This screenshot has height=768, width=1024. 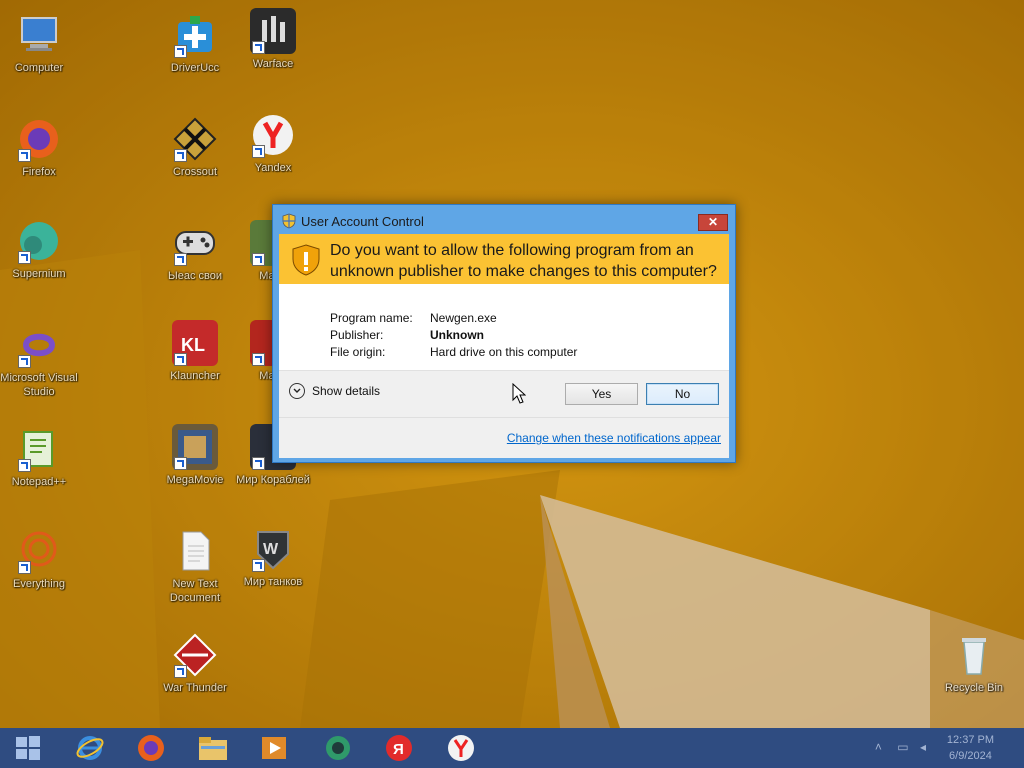 What do you see at coordinates (39, 172) in the screenshot?
I see `desktop-icon-label: Firefox` at bounding box center [39, 172].